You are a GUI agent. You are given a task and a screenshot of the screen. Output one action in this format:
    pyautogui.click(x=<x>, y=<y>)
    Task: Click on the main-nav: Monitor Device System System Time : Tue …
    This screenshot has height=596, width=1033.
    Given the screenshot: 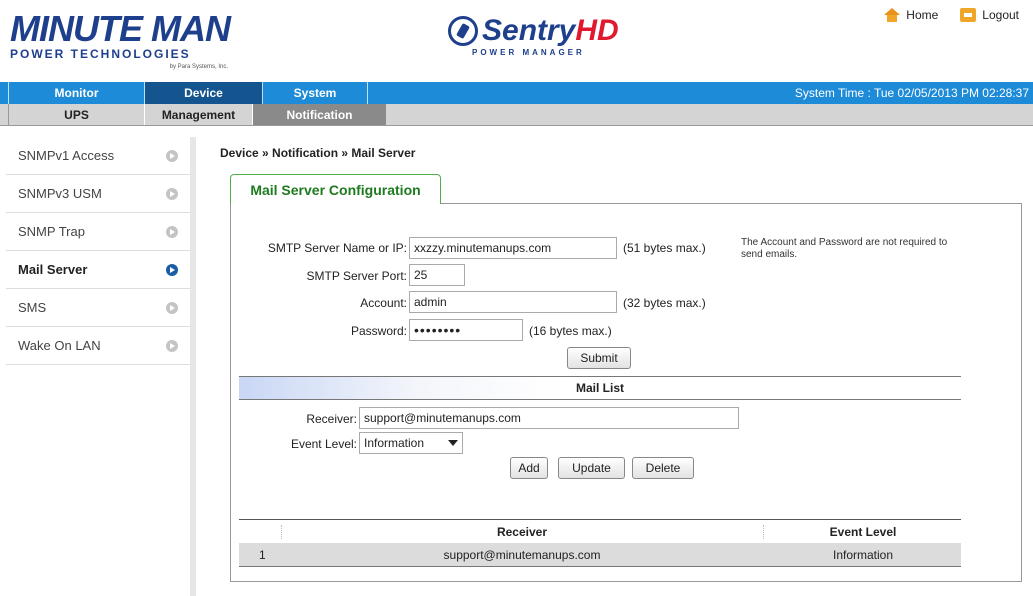 What is the action you would take?
    pyautogui.click(x=516, y=93)
    